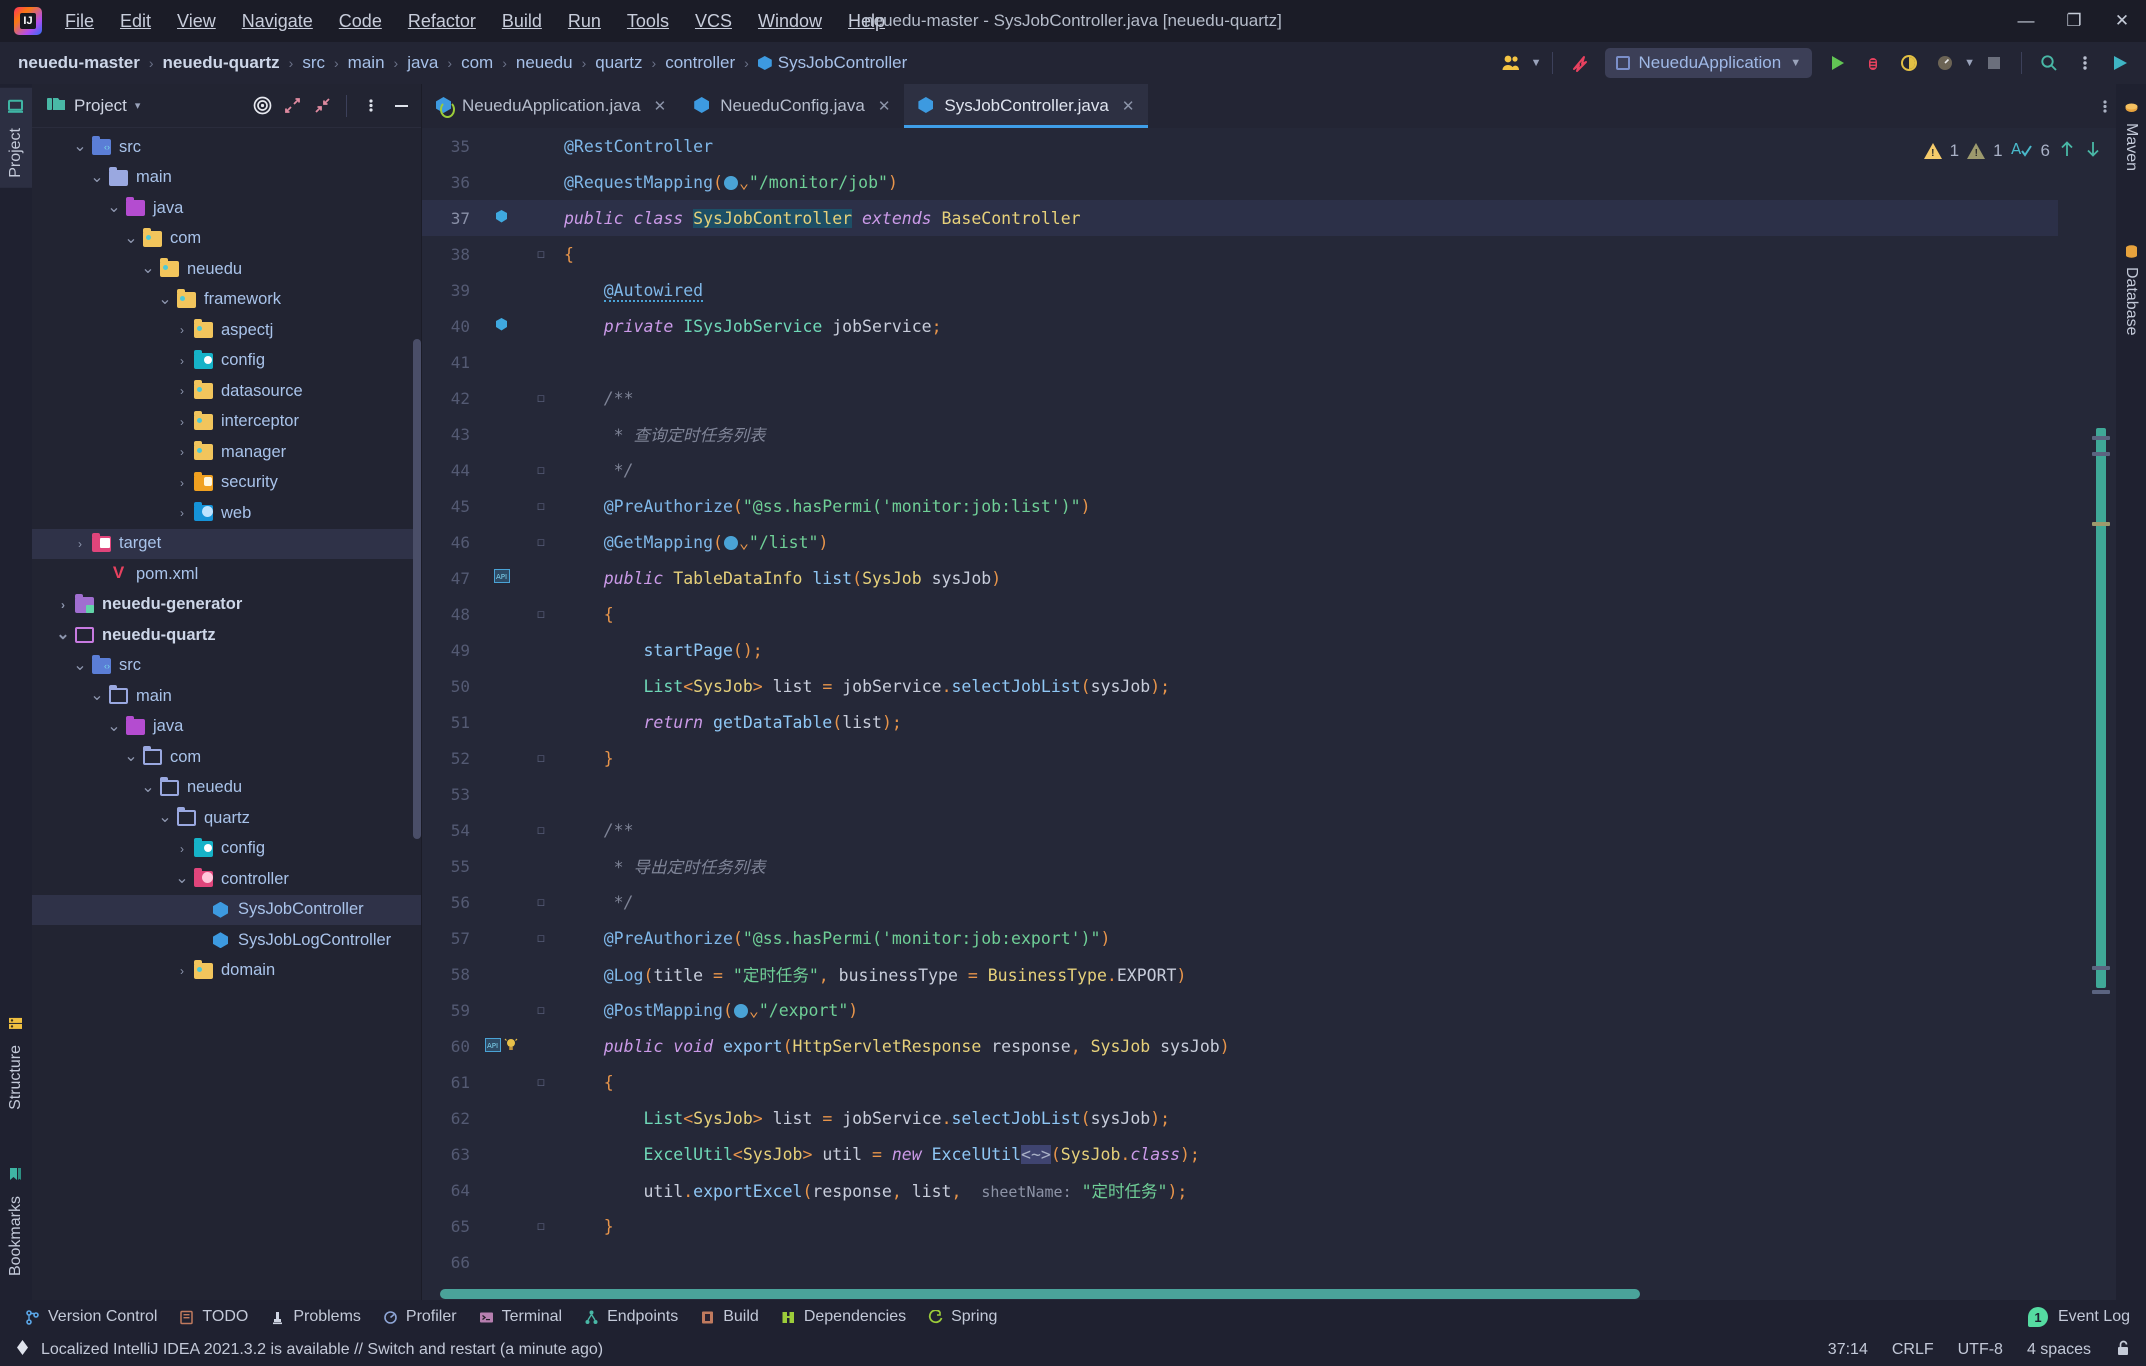  Describe the element at coordinates (226, 788) in the screenshot. I see `tree-node: ⌄ neuedu` at that location.